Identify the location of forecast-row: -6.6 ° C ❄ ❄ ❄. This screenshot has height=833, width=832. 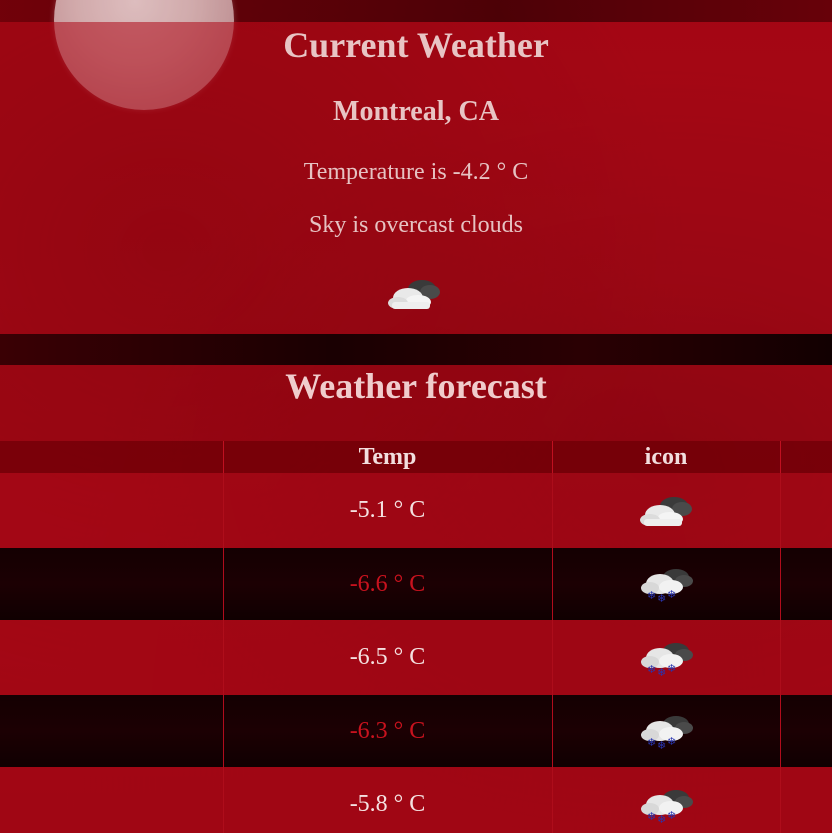
(416, 584).